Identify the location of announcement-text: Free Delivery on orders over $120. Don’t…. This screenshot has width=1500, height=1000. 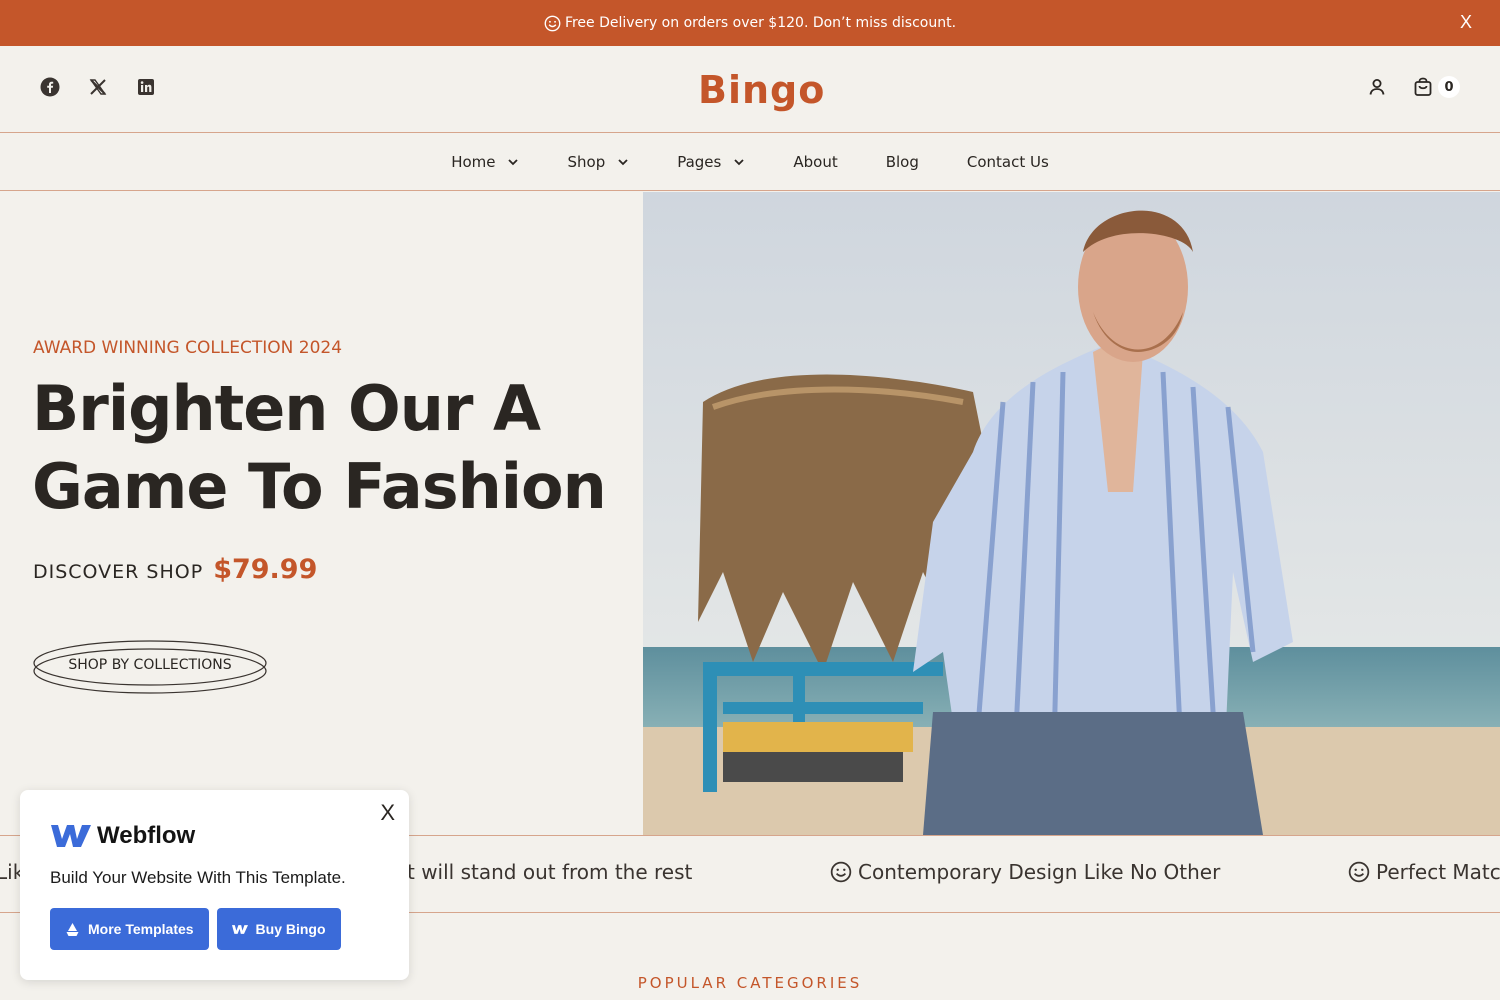
(760, 23).